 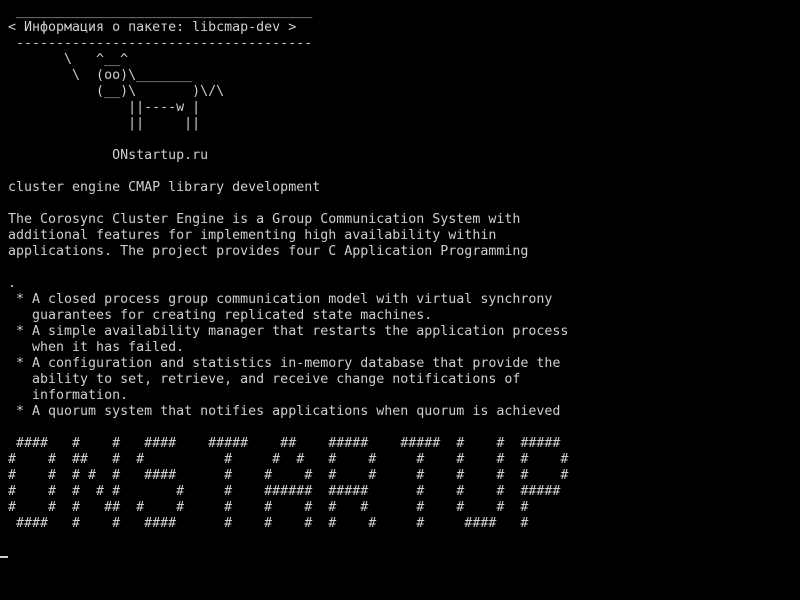 What do you see at coordinates (160, 43) in the screenshot?
I see `terminal-line: -------------------------------------` at bounding box center [160, 43].